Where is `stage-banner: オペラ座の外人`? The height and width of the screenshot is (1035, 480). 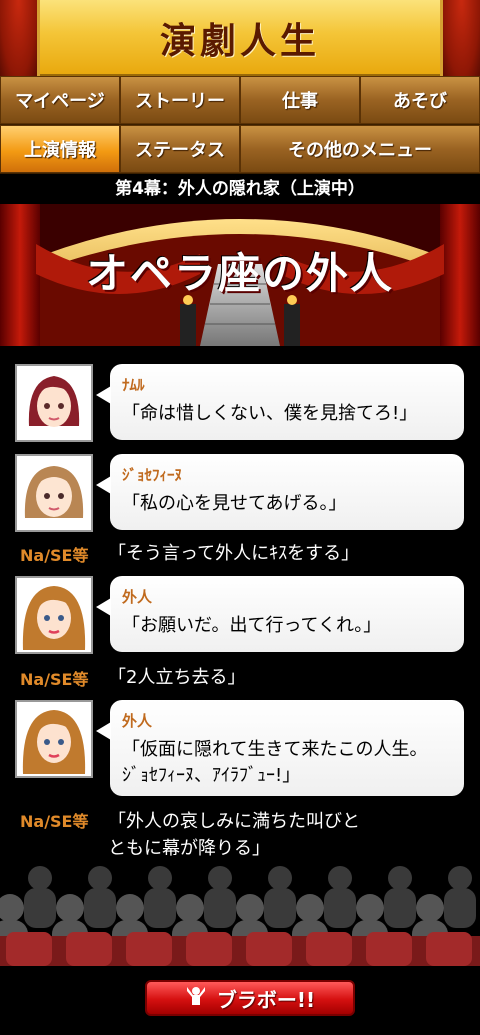
stage-banner: オペラ座の外人 is located at coordinates (240, 275).